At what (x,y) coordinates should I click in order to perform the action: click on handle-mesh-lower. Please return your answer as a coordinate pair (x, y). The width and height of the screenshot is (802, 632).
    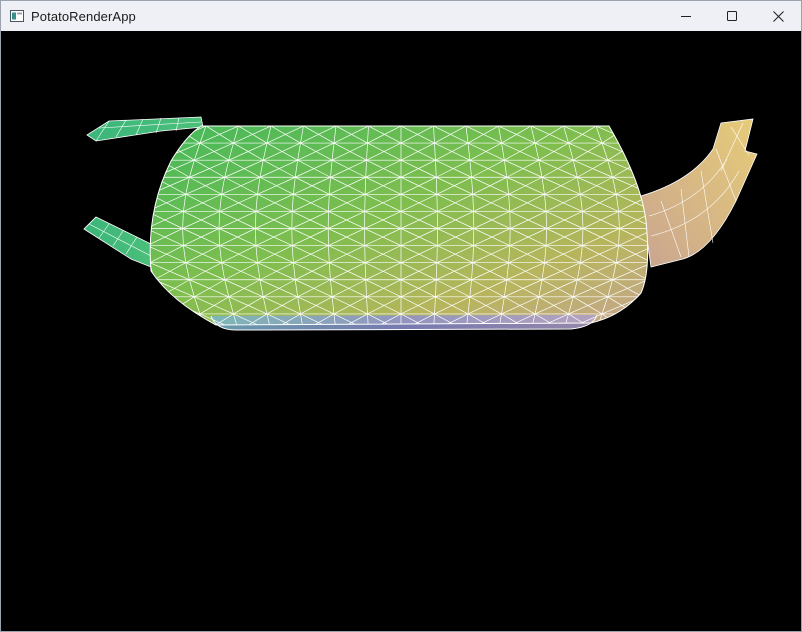
    Looking at the image, I should click on (120, 243).